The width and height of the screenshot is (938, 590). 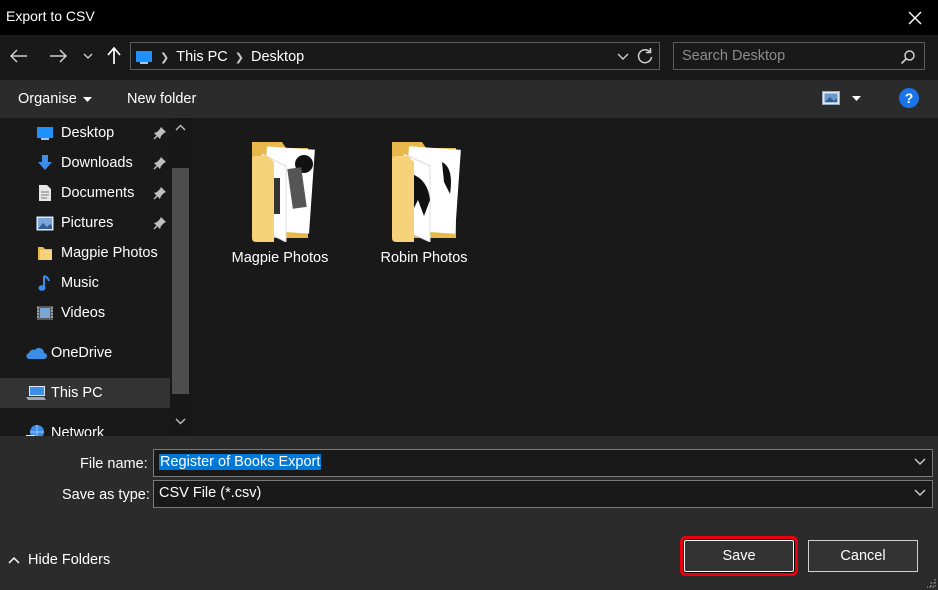 What do you see at coordinates (395, 56) in the screenshot?
I see `address-bar: ❯ This PC ❯ Desktop` at bounding box center [395, 56].